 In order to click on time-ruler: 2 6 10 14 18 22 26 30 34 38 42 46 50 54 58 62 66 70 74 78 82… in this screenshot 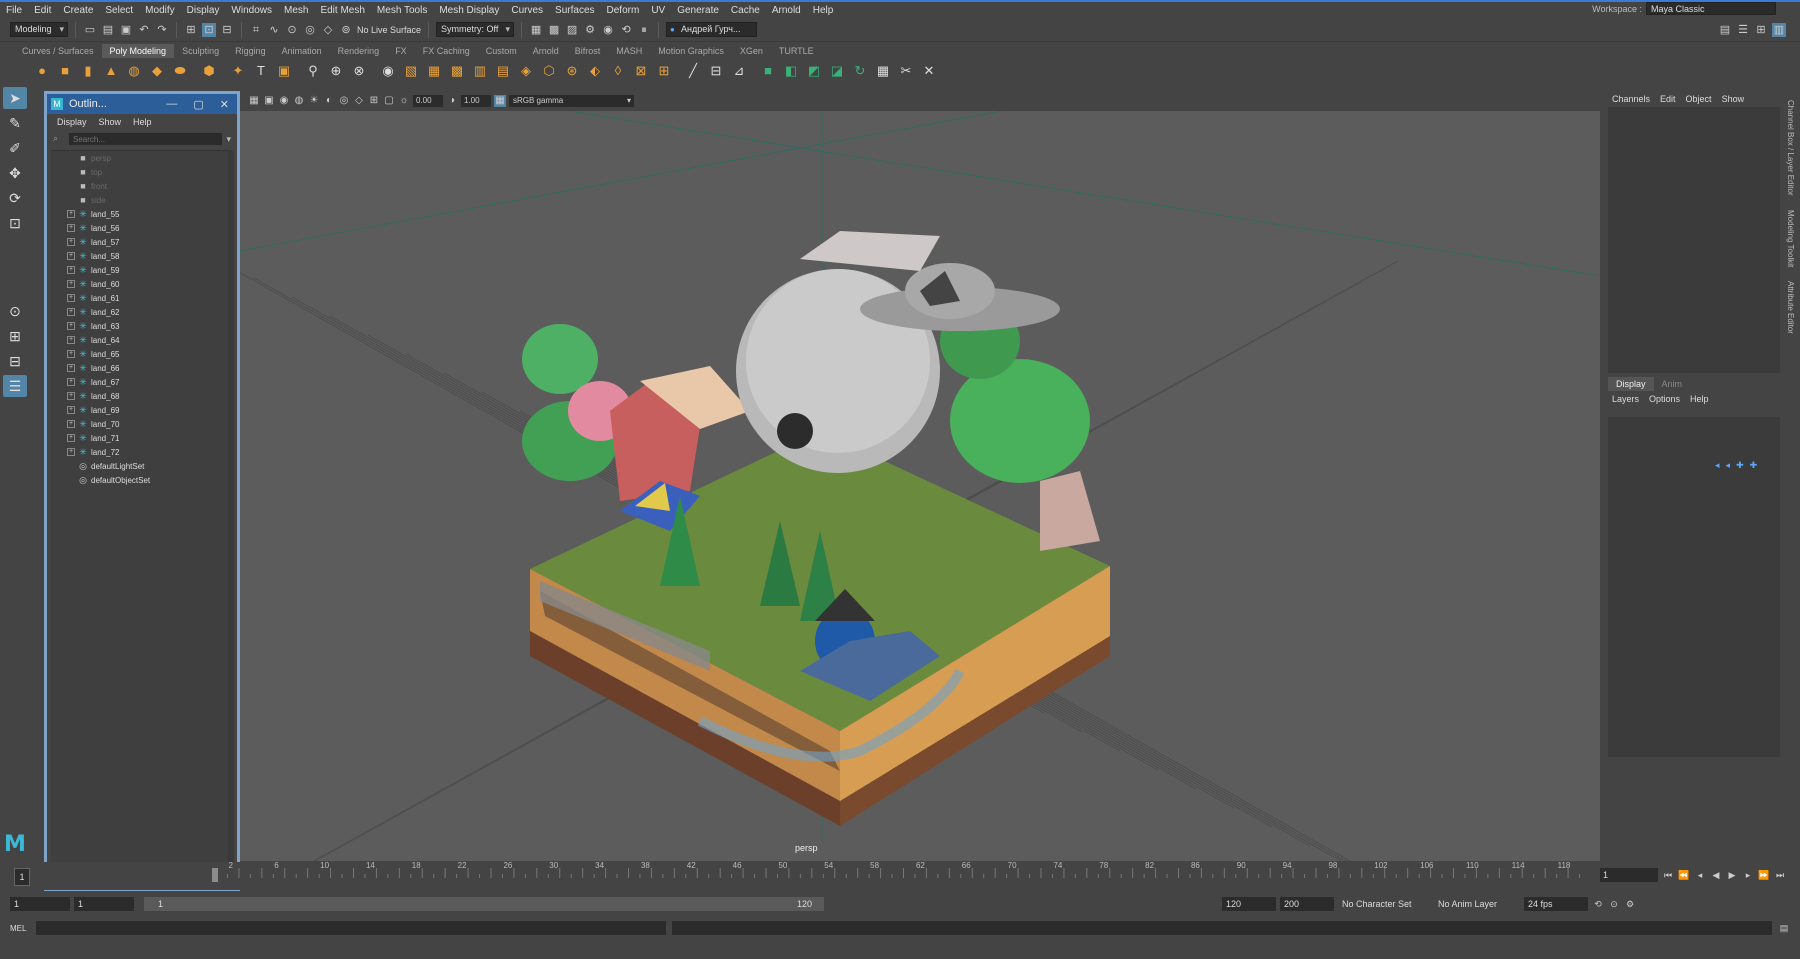, I will do `click(904, 875)`.